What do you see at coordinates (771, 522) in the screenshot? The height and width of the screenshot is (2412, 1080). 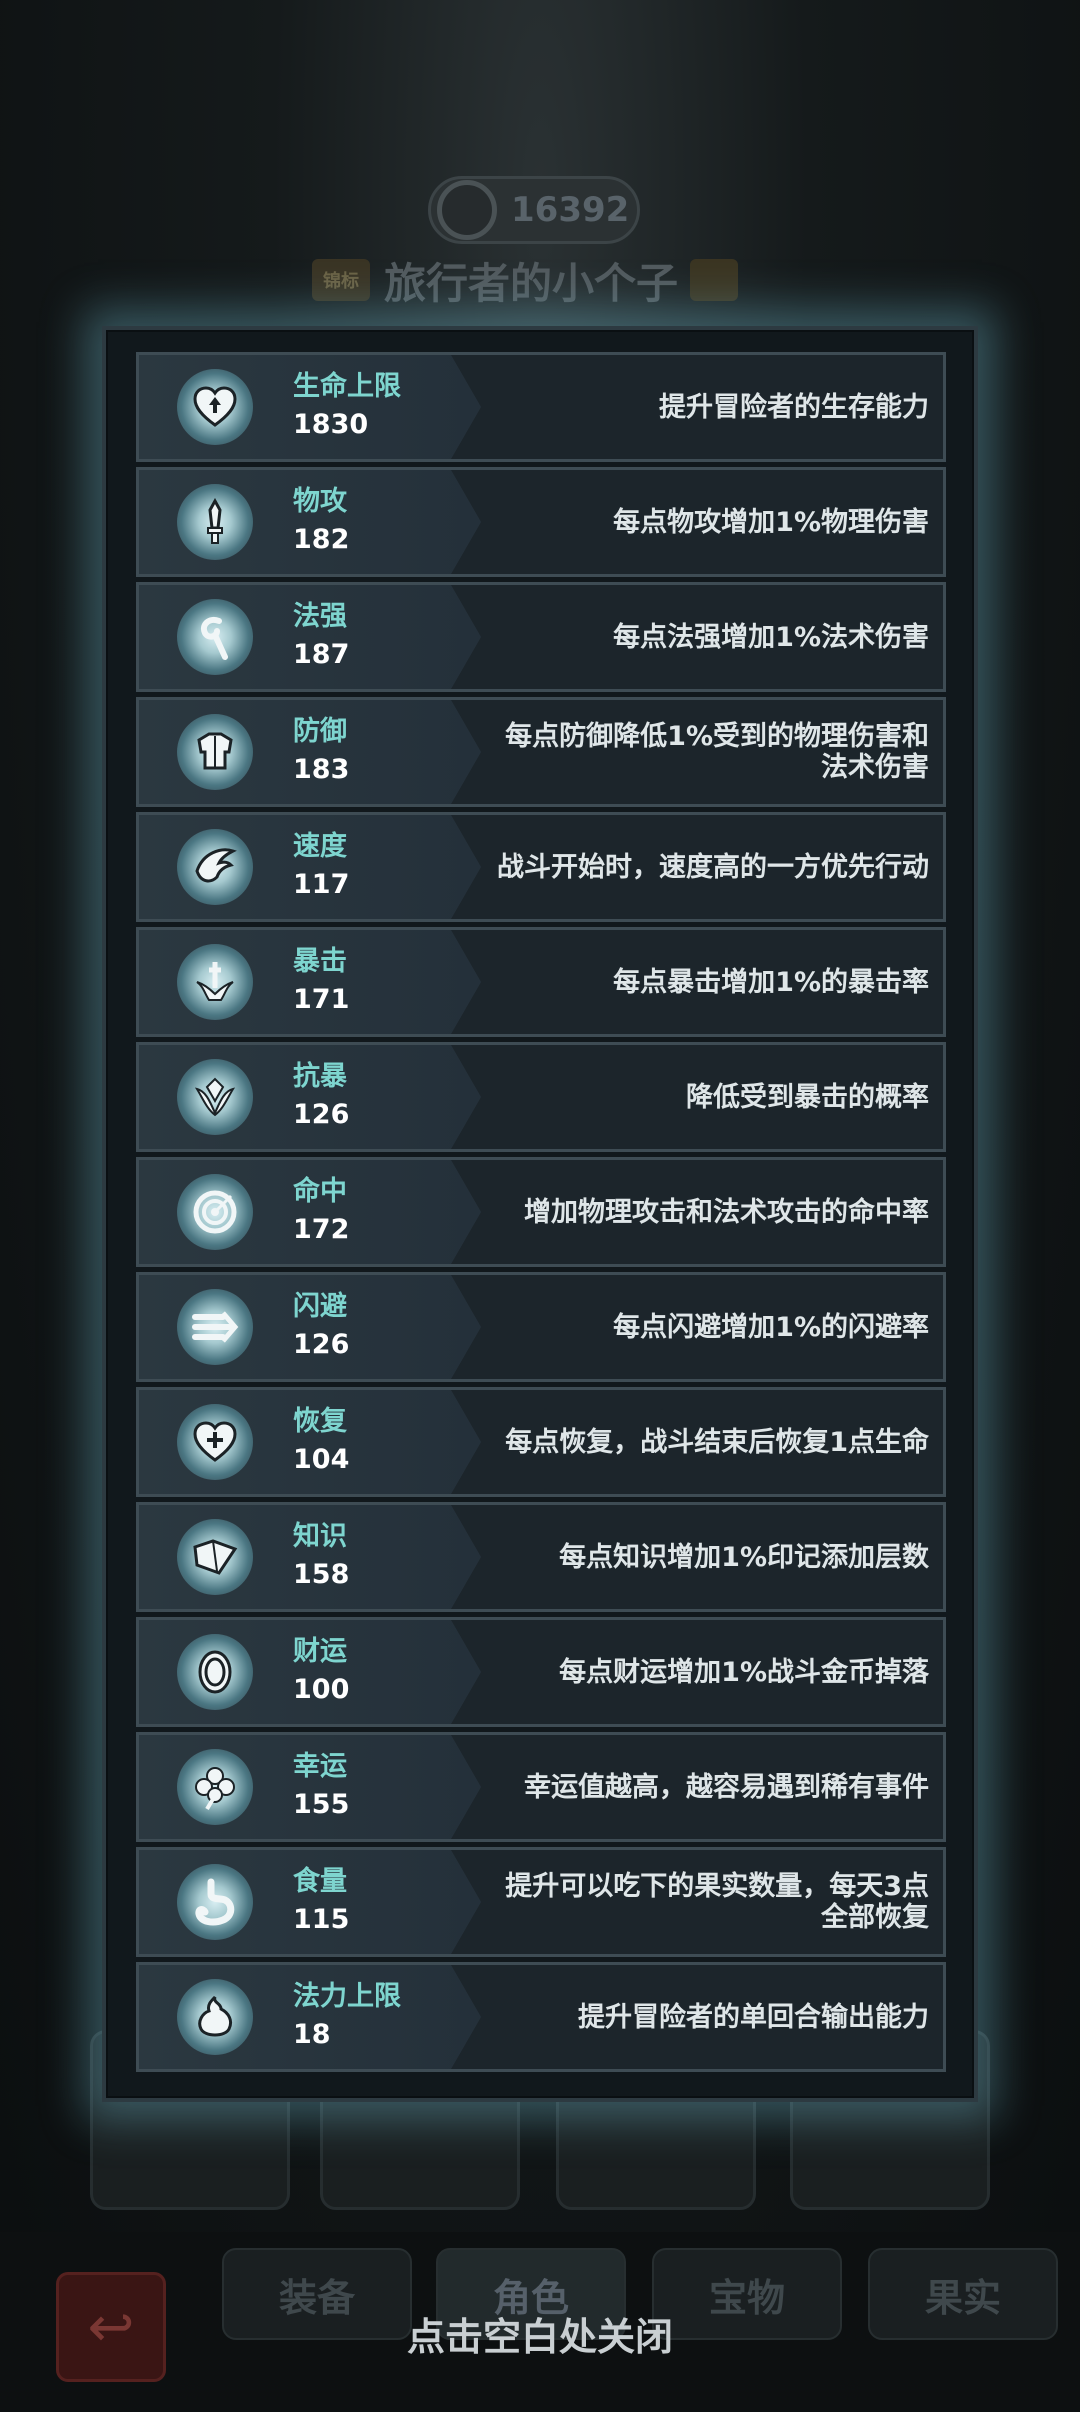 I see `stat-description: 每点物攻增加1%物理伤害` at bounding box center [771, 522].